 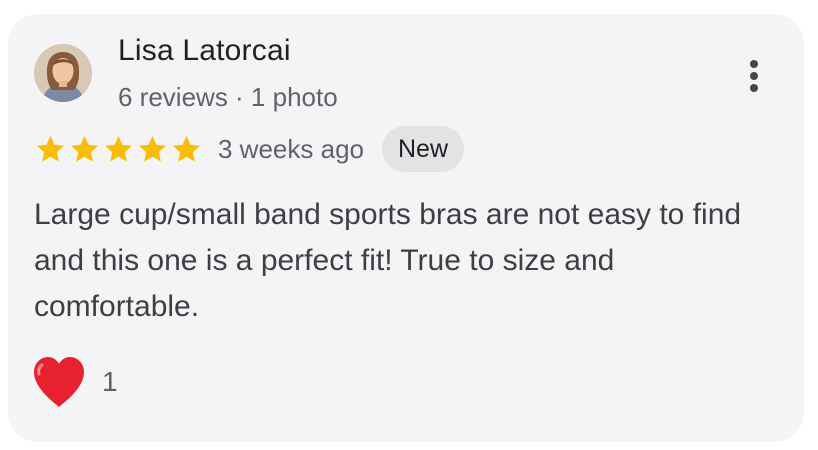 I want to click on like-reaction-button: 1, so click(x=74, y=382).